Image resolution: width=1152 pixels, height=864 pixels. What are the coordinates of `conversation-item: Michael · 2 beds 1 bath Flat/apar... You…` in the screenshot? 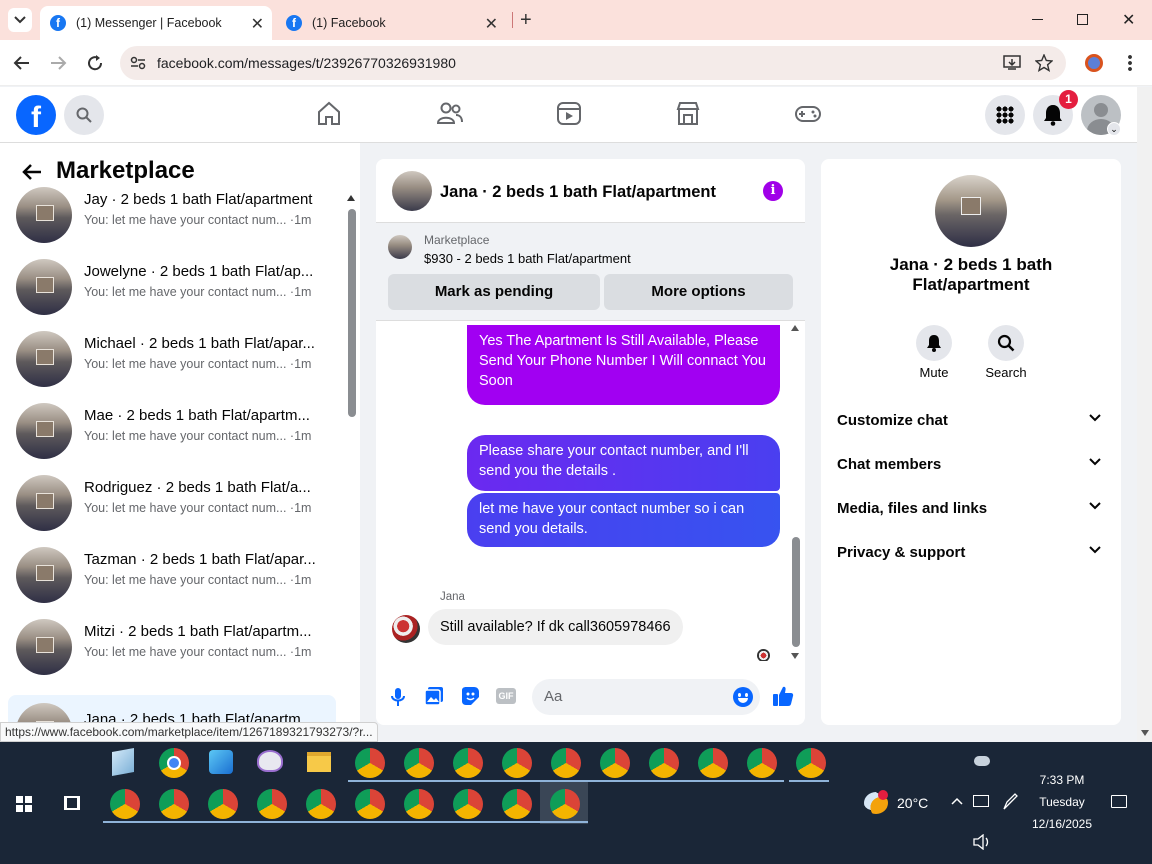 It's located at (172, 359).